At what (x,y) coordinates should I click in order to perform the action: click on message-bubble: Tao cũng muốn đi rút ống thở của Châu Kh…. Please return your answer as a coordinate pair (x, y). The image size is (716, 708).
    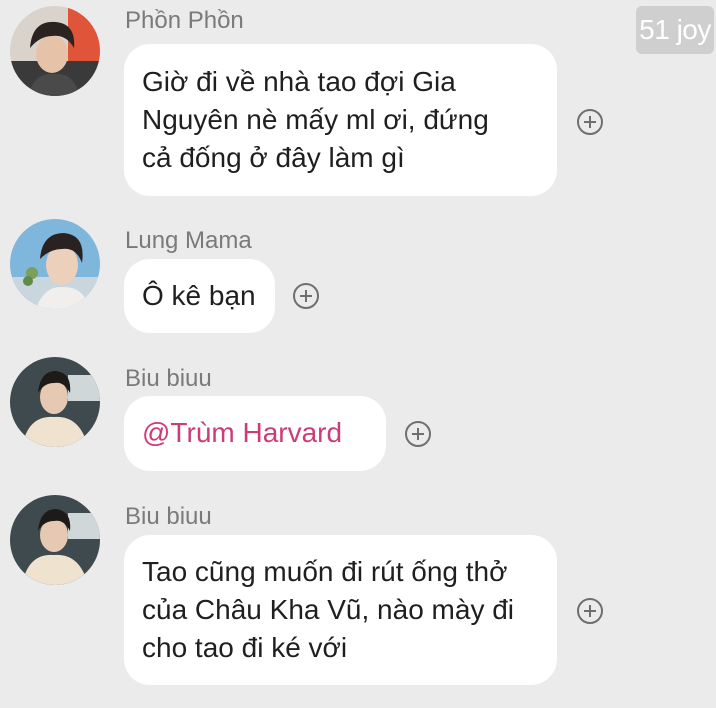
    Looking at the image, I should click on (340, 610).